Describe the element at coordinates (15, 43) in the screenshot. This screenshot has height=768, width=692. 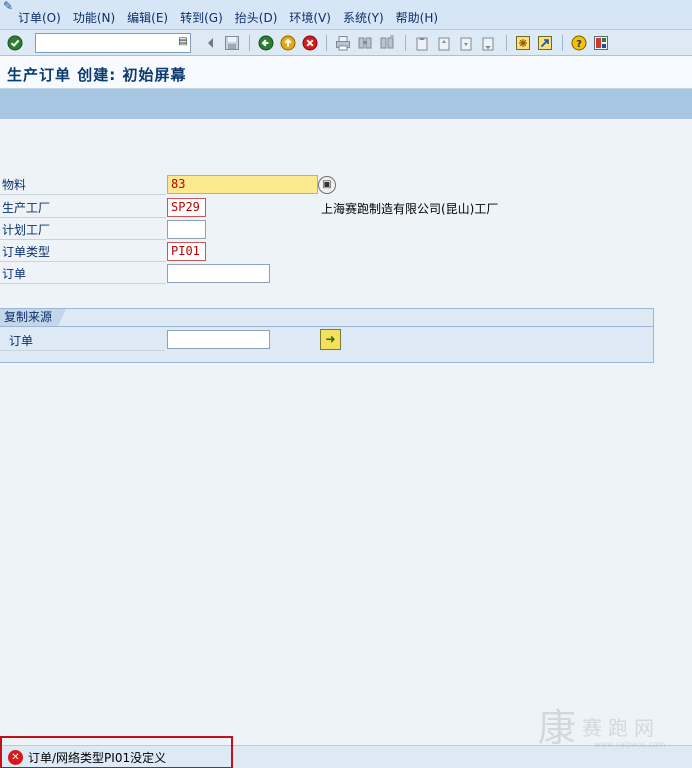
I see `check-icon` at that location.